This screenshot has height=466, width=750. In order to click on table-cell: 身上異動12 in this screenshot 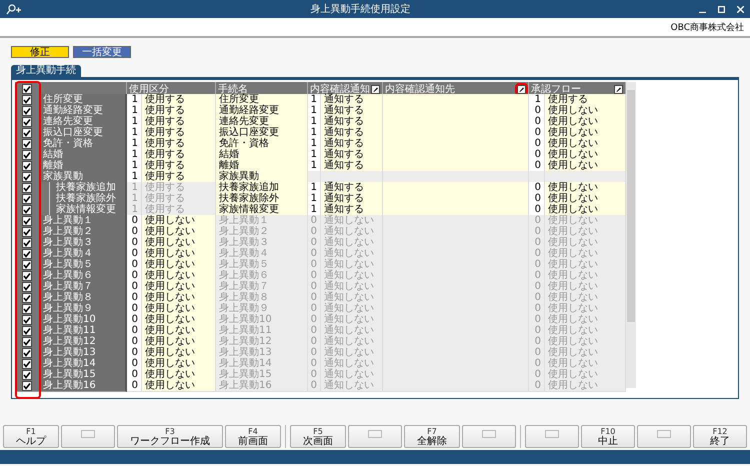, I will do `click(262, 342)`.